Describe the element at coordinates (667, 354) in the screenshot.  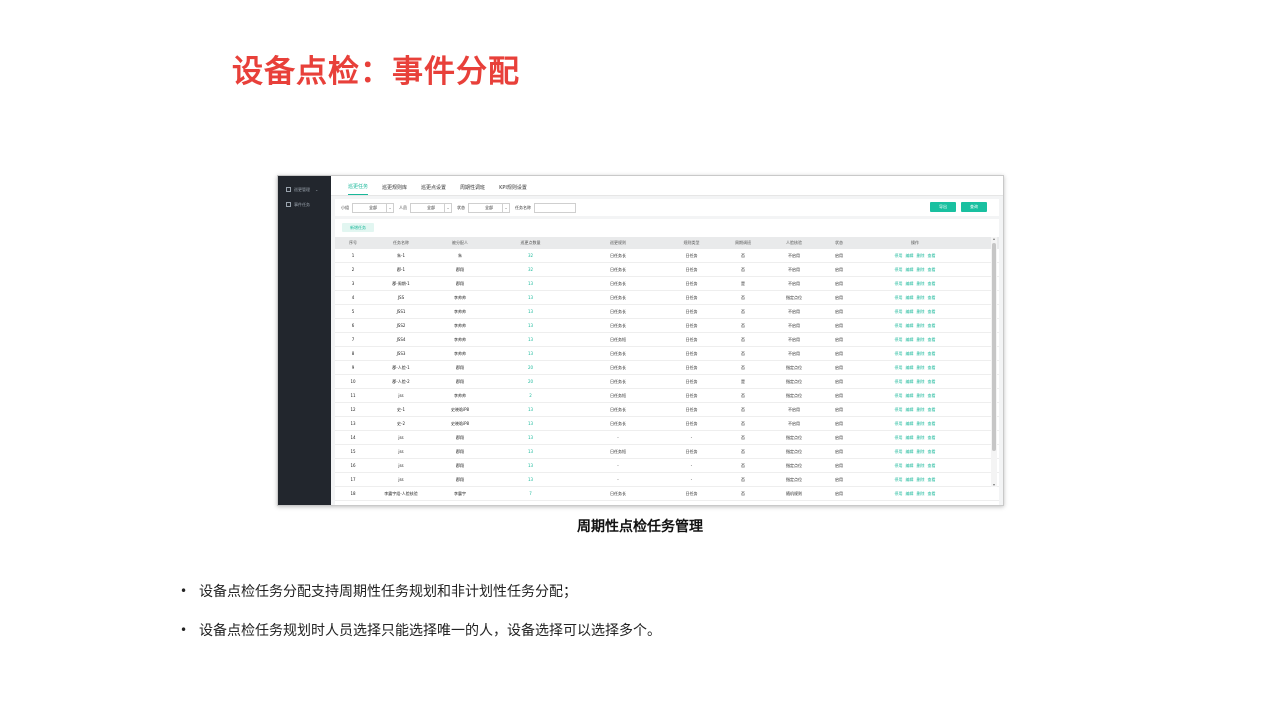
I see `table-row: 8 JSS3 李帅帅 13 日任务长 日任务 否 不启用 启用 停用 编辑 删除 查看` at that location.